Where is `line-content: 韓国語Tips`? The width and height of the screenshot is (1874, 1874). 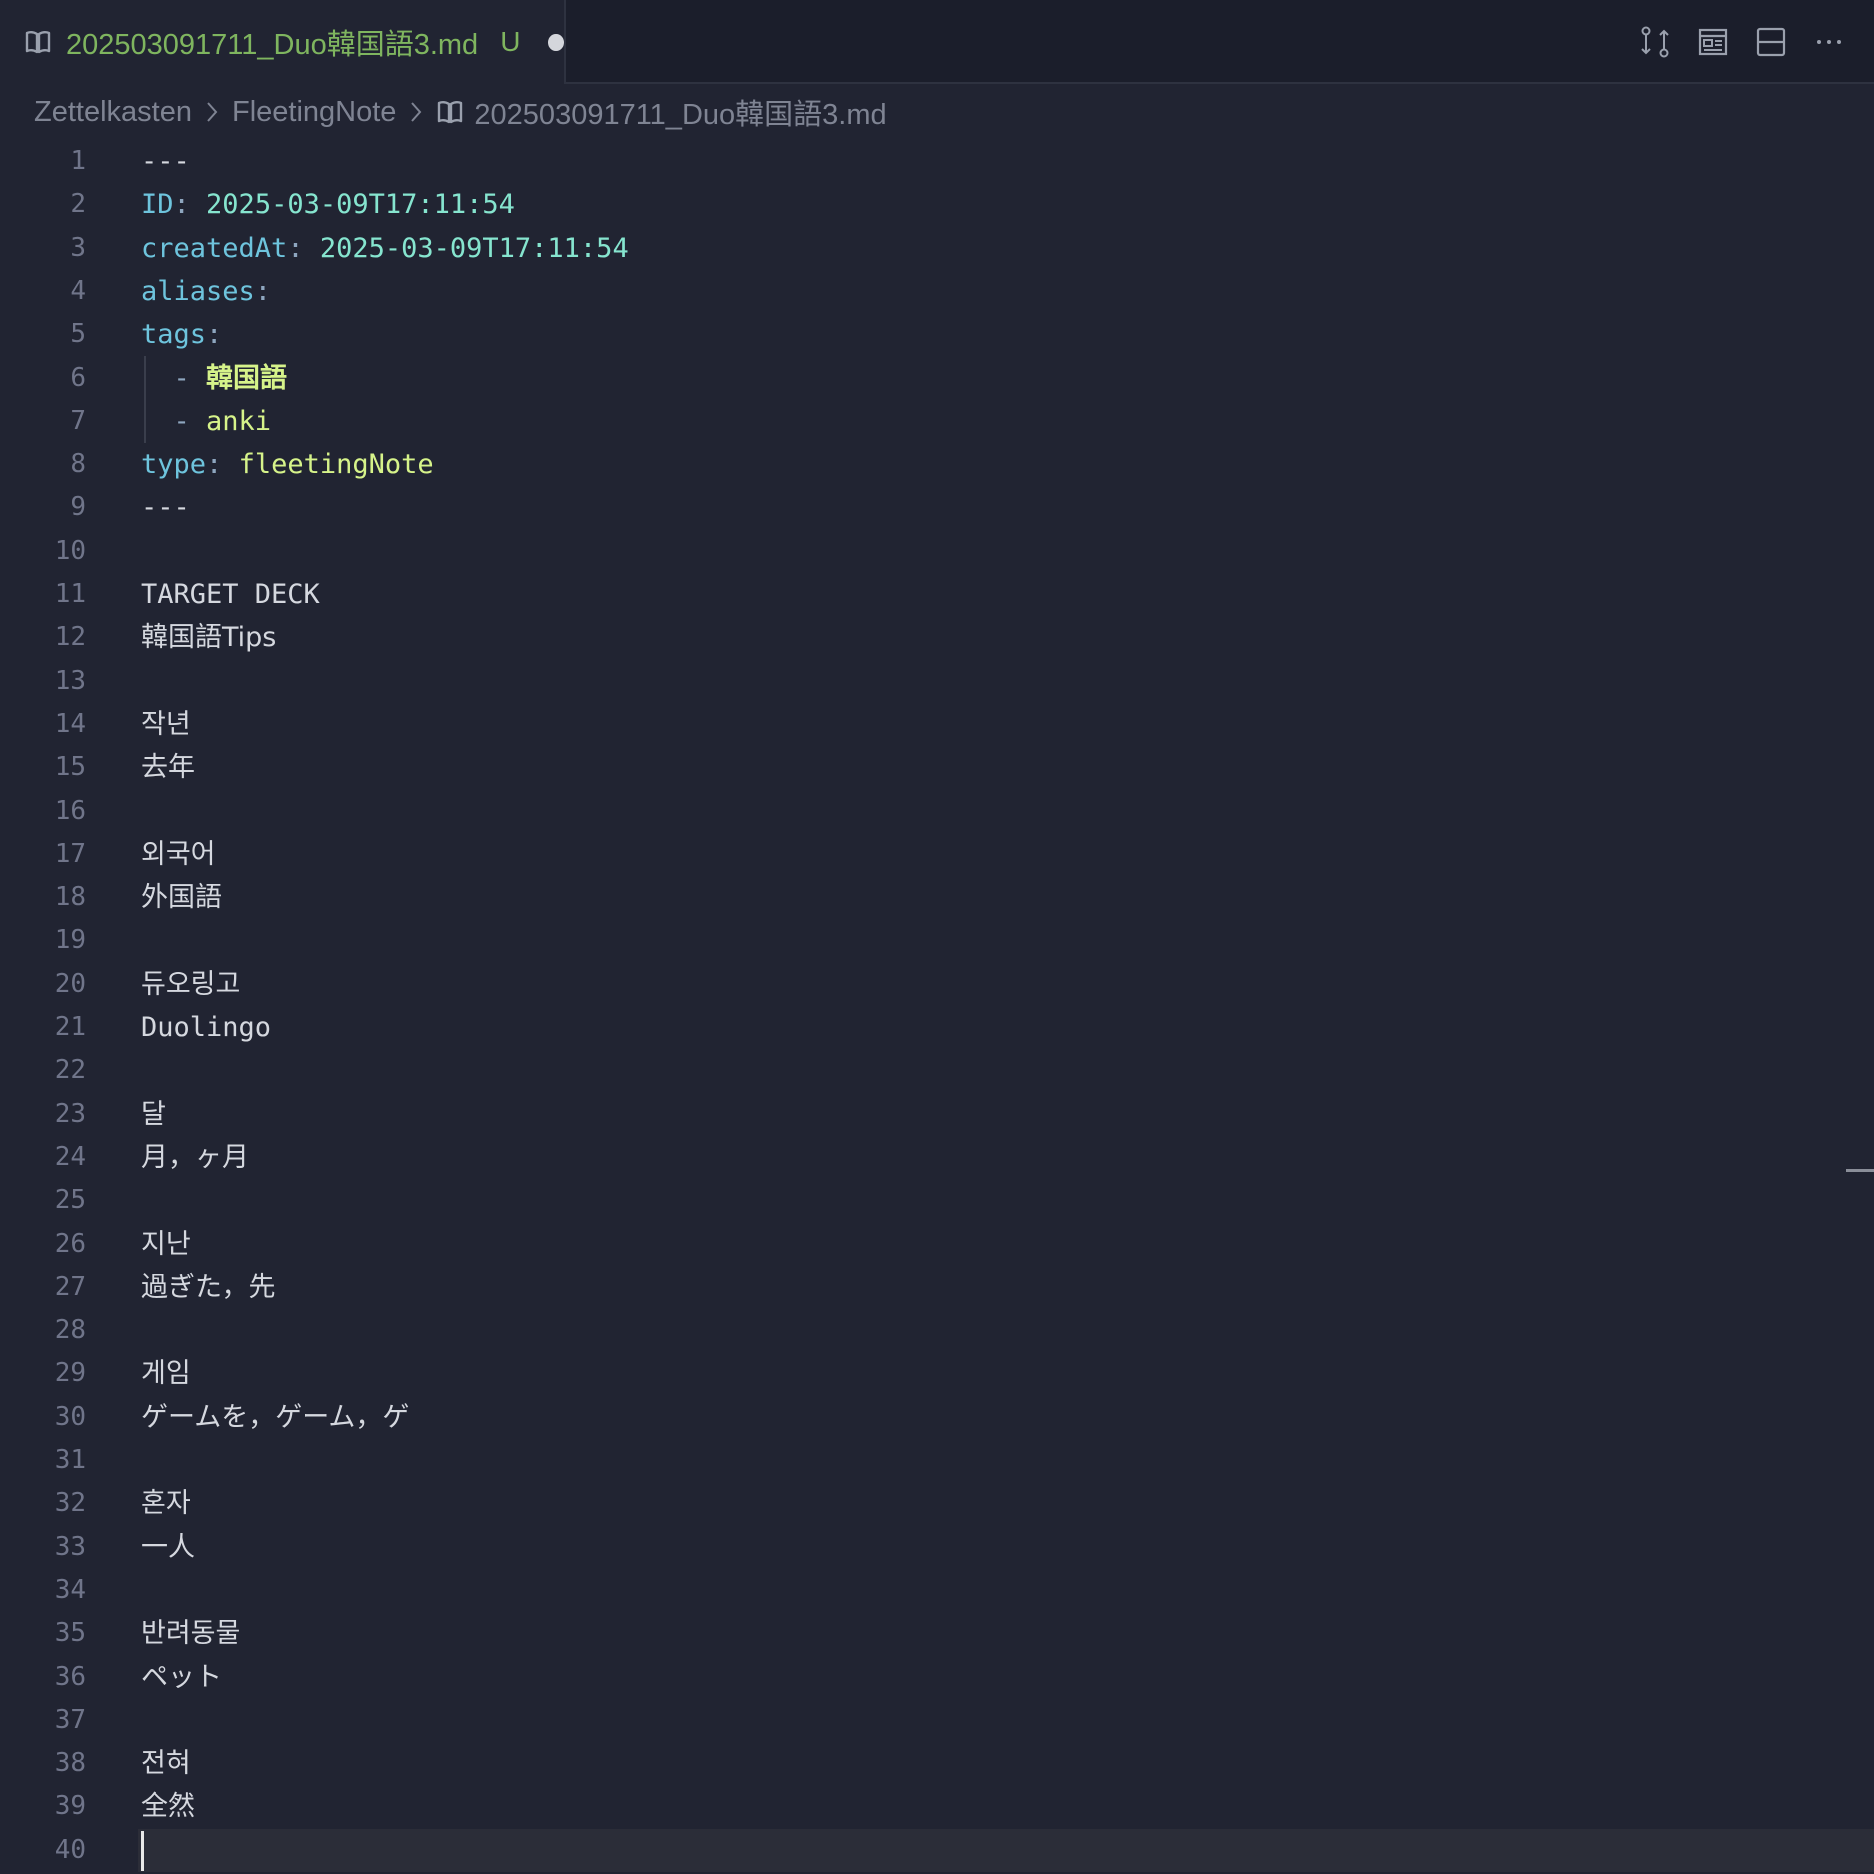
line-content: 韓国語Tips is located at coordinates (209, 638).